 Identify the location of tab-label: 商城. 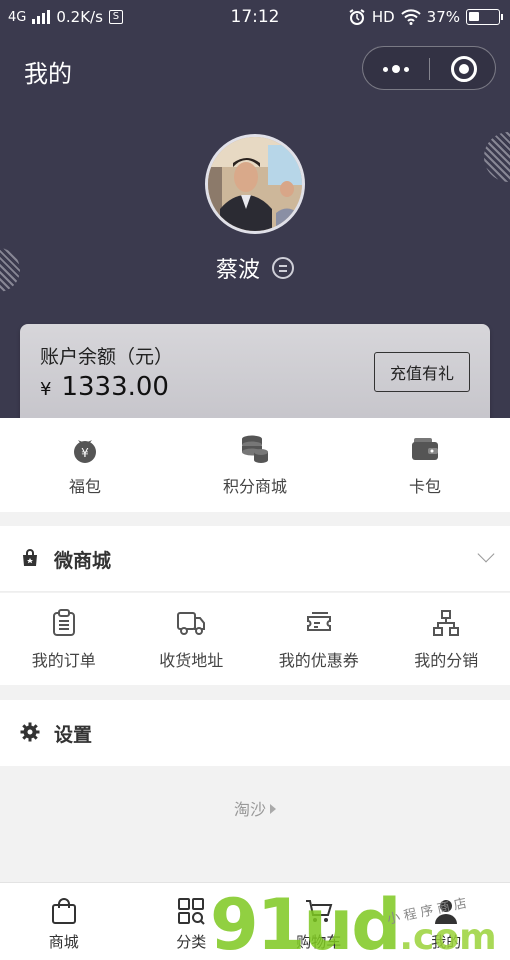
(63, 942).